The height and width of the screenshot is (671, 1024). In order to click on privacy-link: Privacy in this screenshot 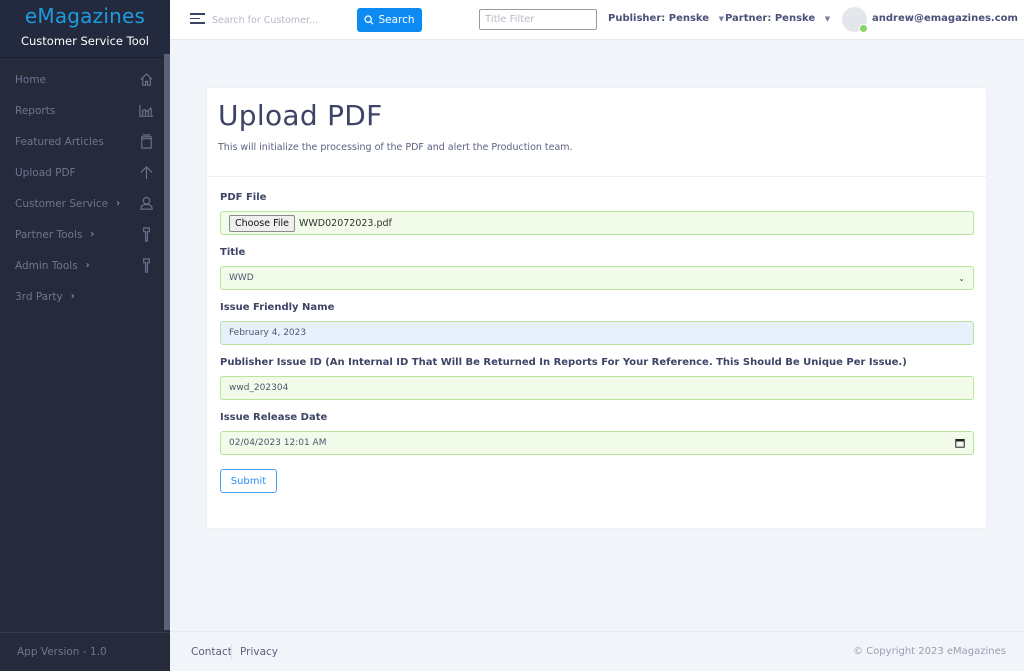, I will do `click(259, 652)`.